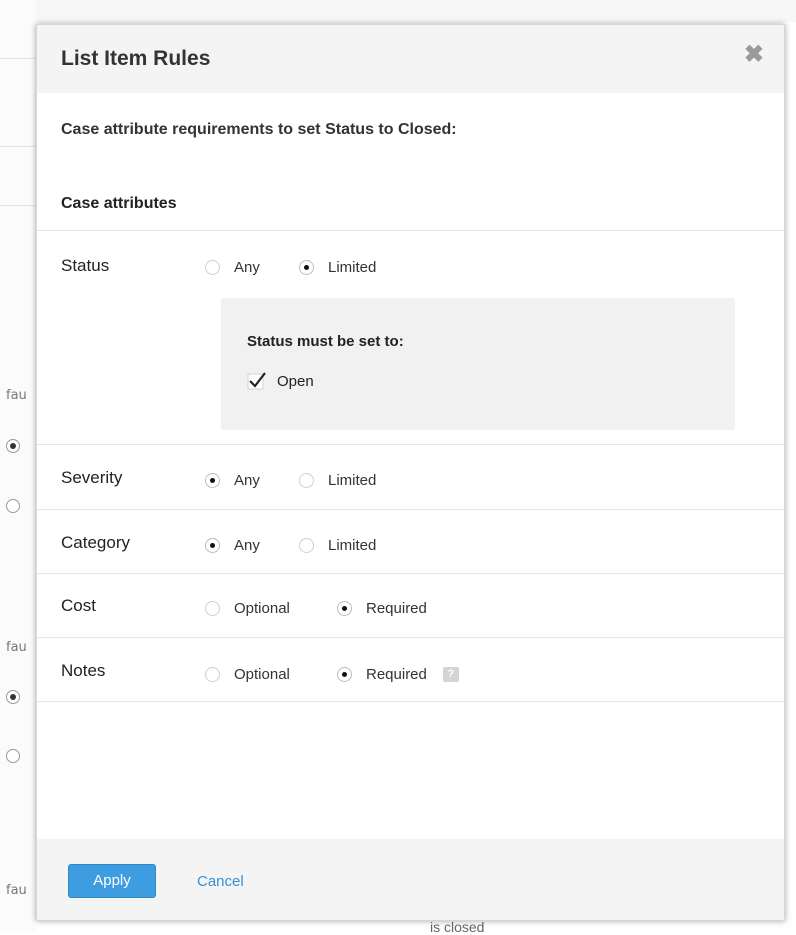 The width and height of the screenshot is (796, 935). What do you see at coordinates (295, 381) in the screenshot?
I see `checkbox-label: Open` at bounding box center [295, 381].